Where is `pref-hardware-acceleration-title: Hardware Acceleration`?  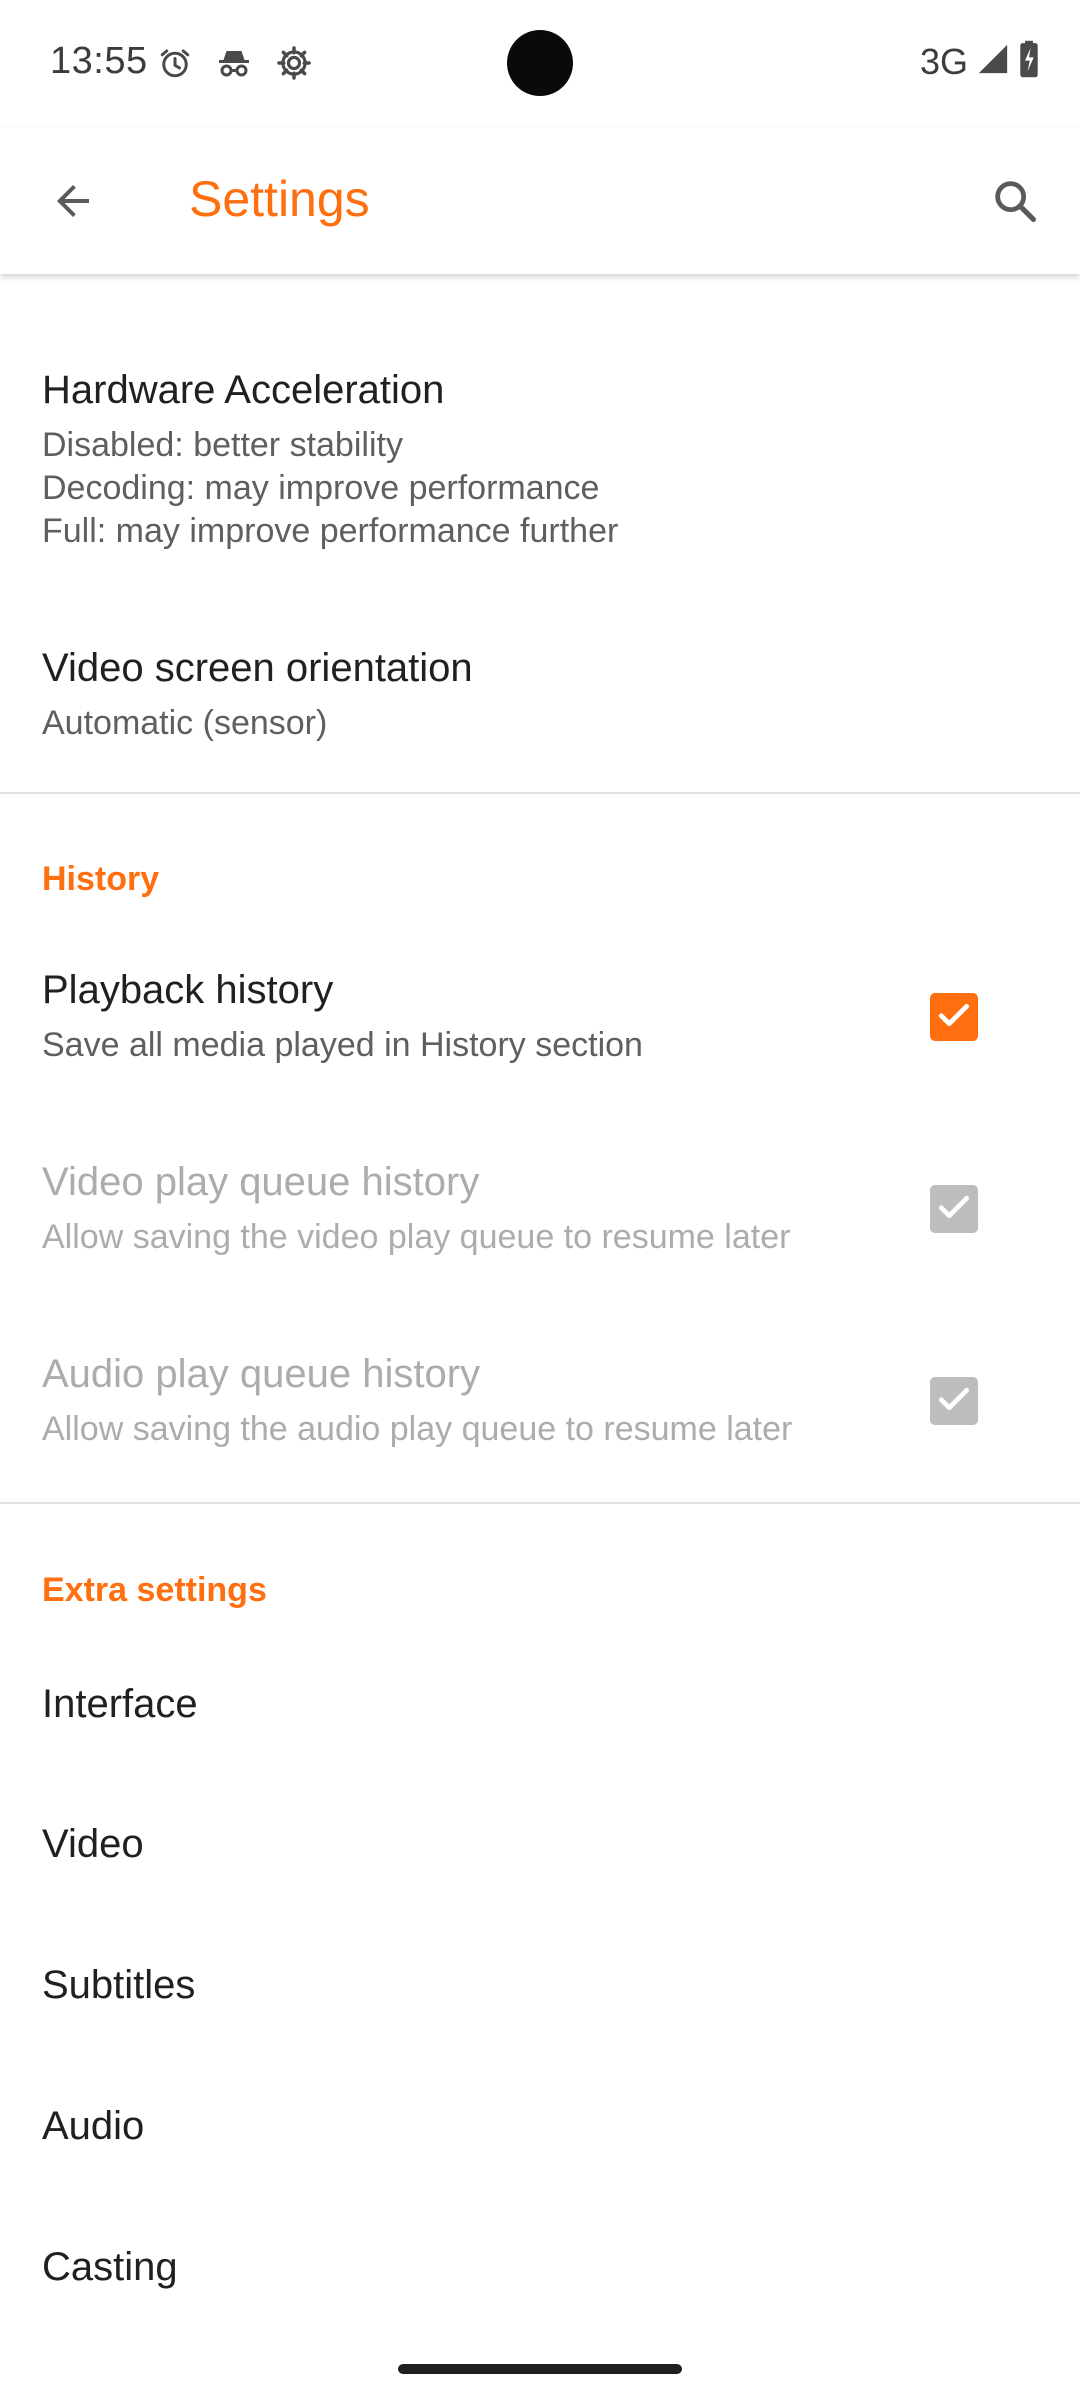 pref-hardware-acceleration-title: Hardware Acceleration is located at coordinates (243, 390).